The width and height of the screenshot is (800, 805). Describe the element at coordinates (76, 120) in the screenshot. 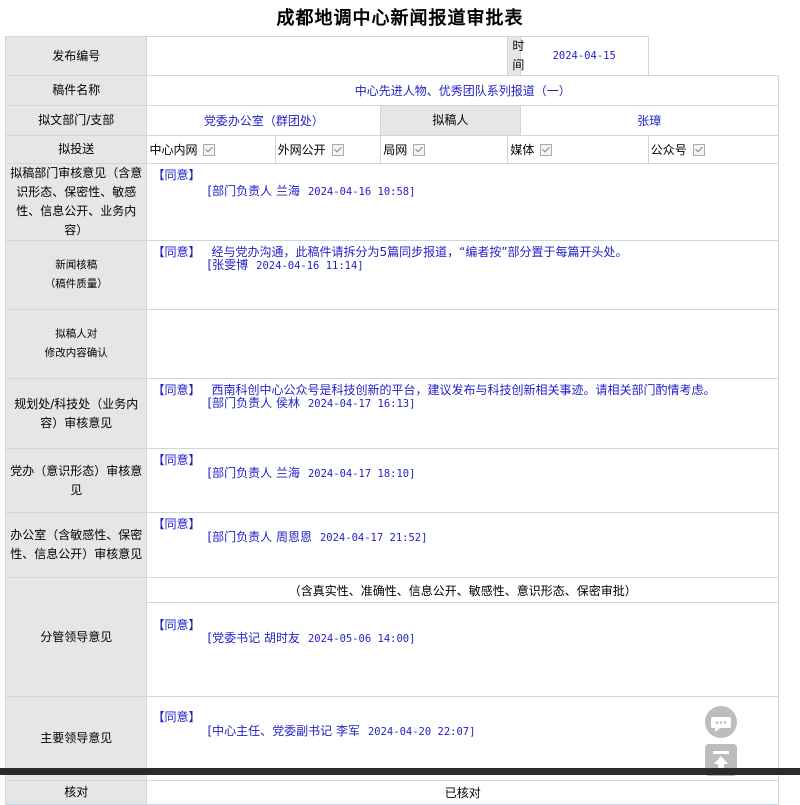

I see `dept-label: 拟文部门/支部` at that location.